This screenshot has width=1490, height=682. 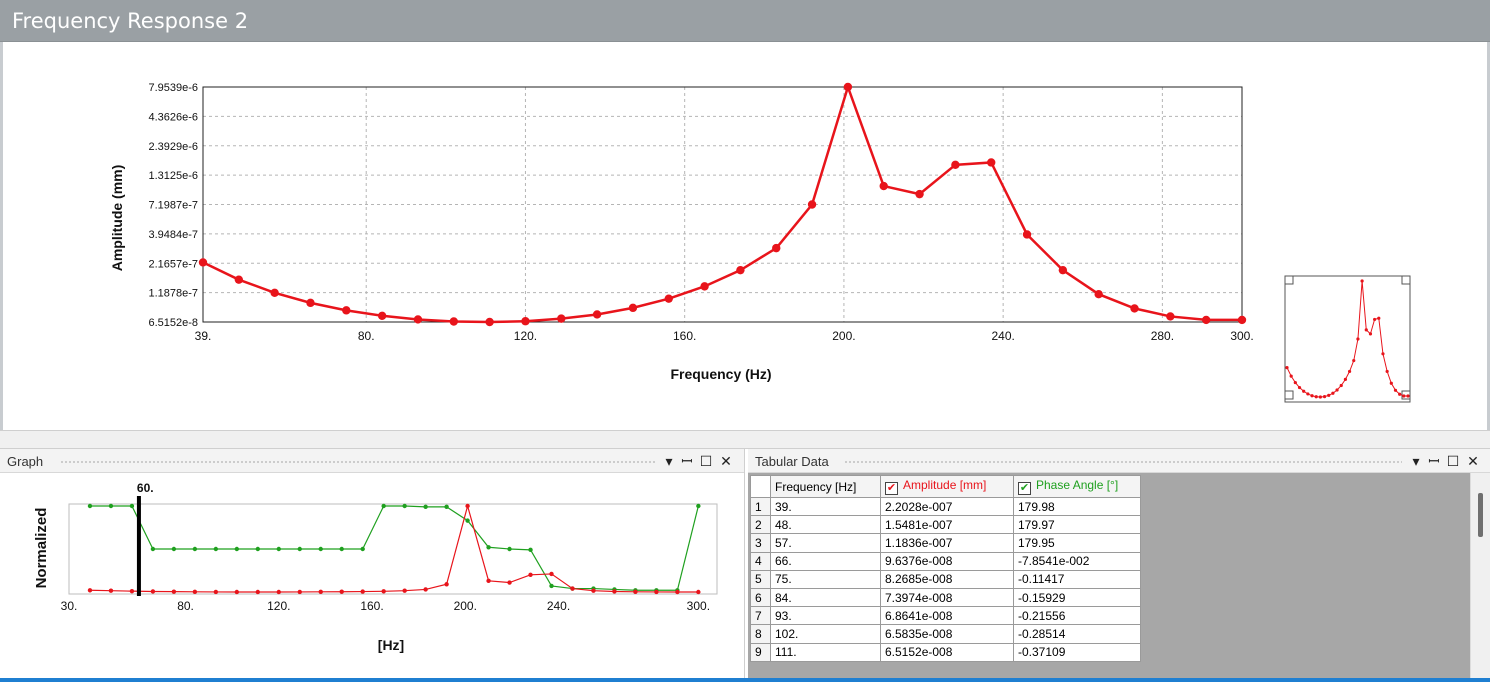 I want to click on graph-panel-menu-icon: ▾, so click(x=669, y=461).